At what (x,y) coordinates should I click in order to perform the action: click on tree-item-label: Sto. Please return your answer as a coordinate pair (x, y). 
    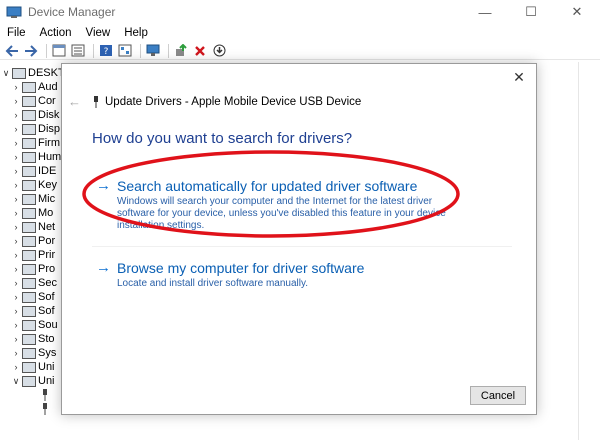
    Looking at the image, I should click on (46, 339).